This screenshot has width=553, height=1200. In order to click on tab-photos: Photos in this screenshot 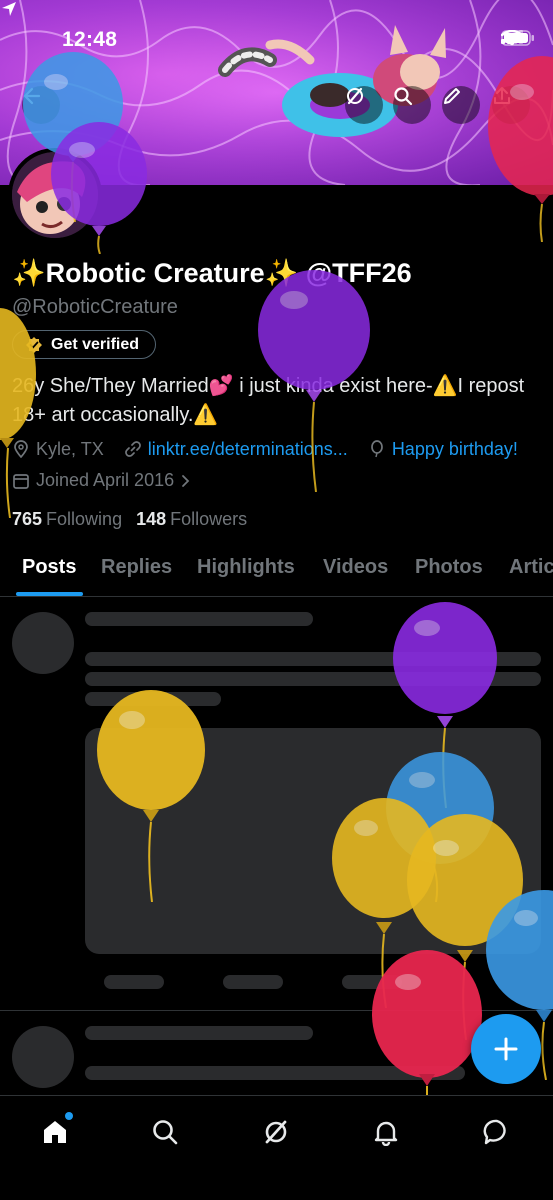, I will do `click(449, 567)`.